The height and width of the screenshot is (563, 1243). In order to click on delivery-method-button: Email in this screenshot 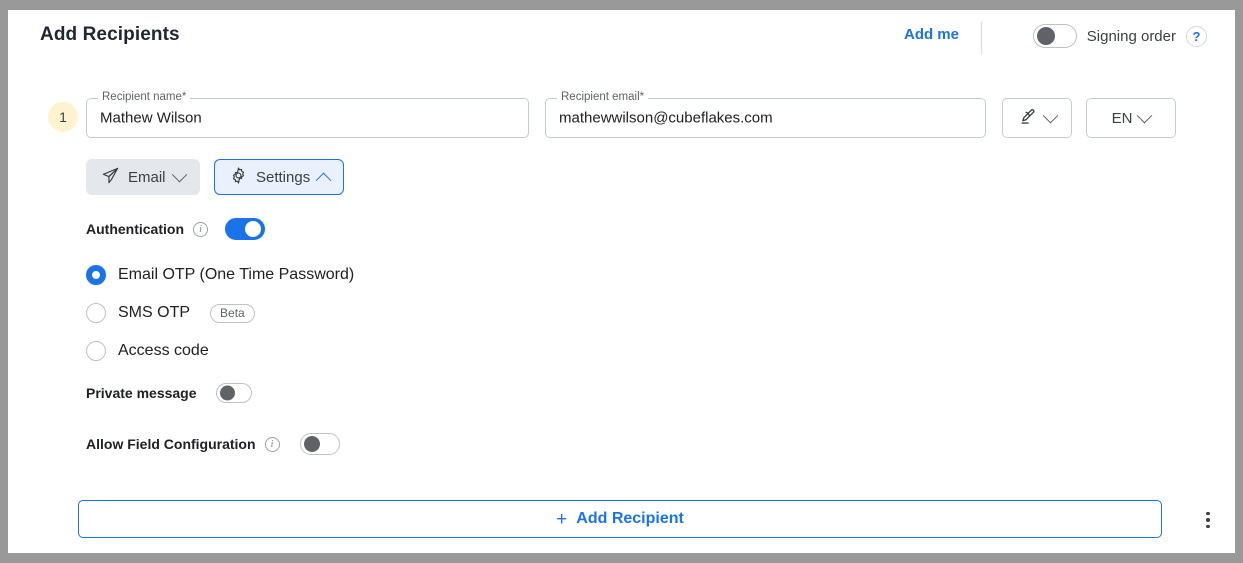, I will do `click(143, 177)`.